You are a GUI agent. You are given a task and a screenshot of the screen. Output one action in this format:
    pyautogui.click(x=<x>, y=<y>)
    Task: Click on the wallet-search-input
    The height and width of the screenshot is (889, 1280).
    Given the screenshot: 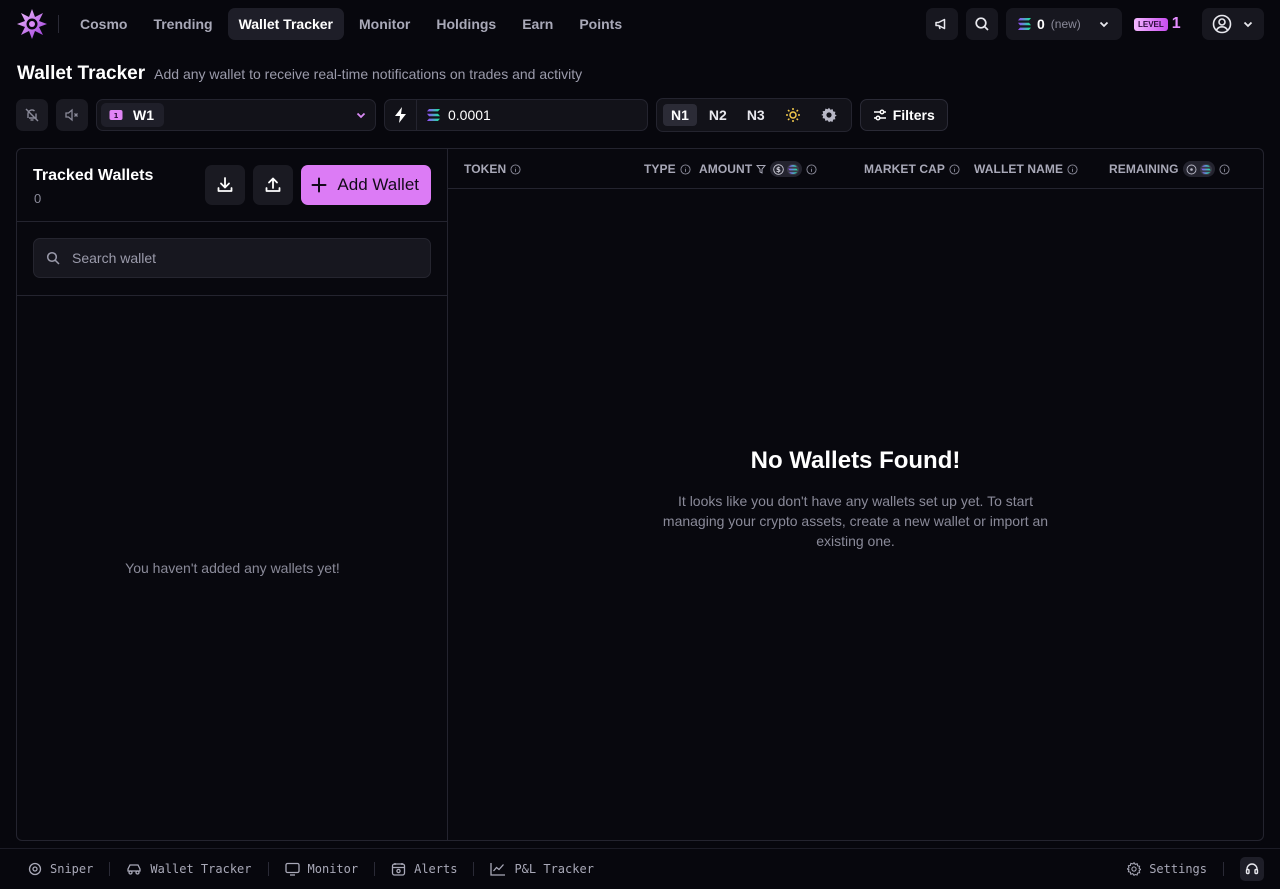 What is the action you would take?
    pyautogui.click(x=237, y=258)
    